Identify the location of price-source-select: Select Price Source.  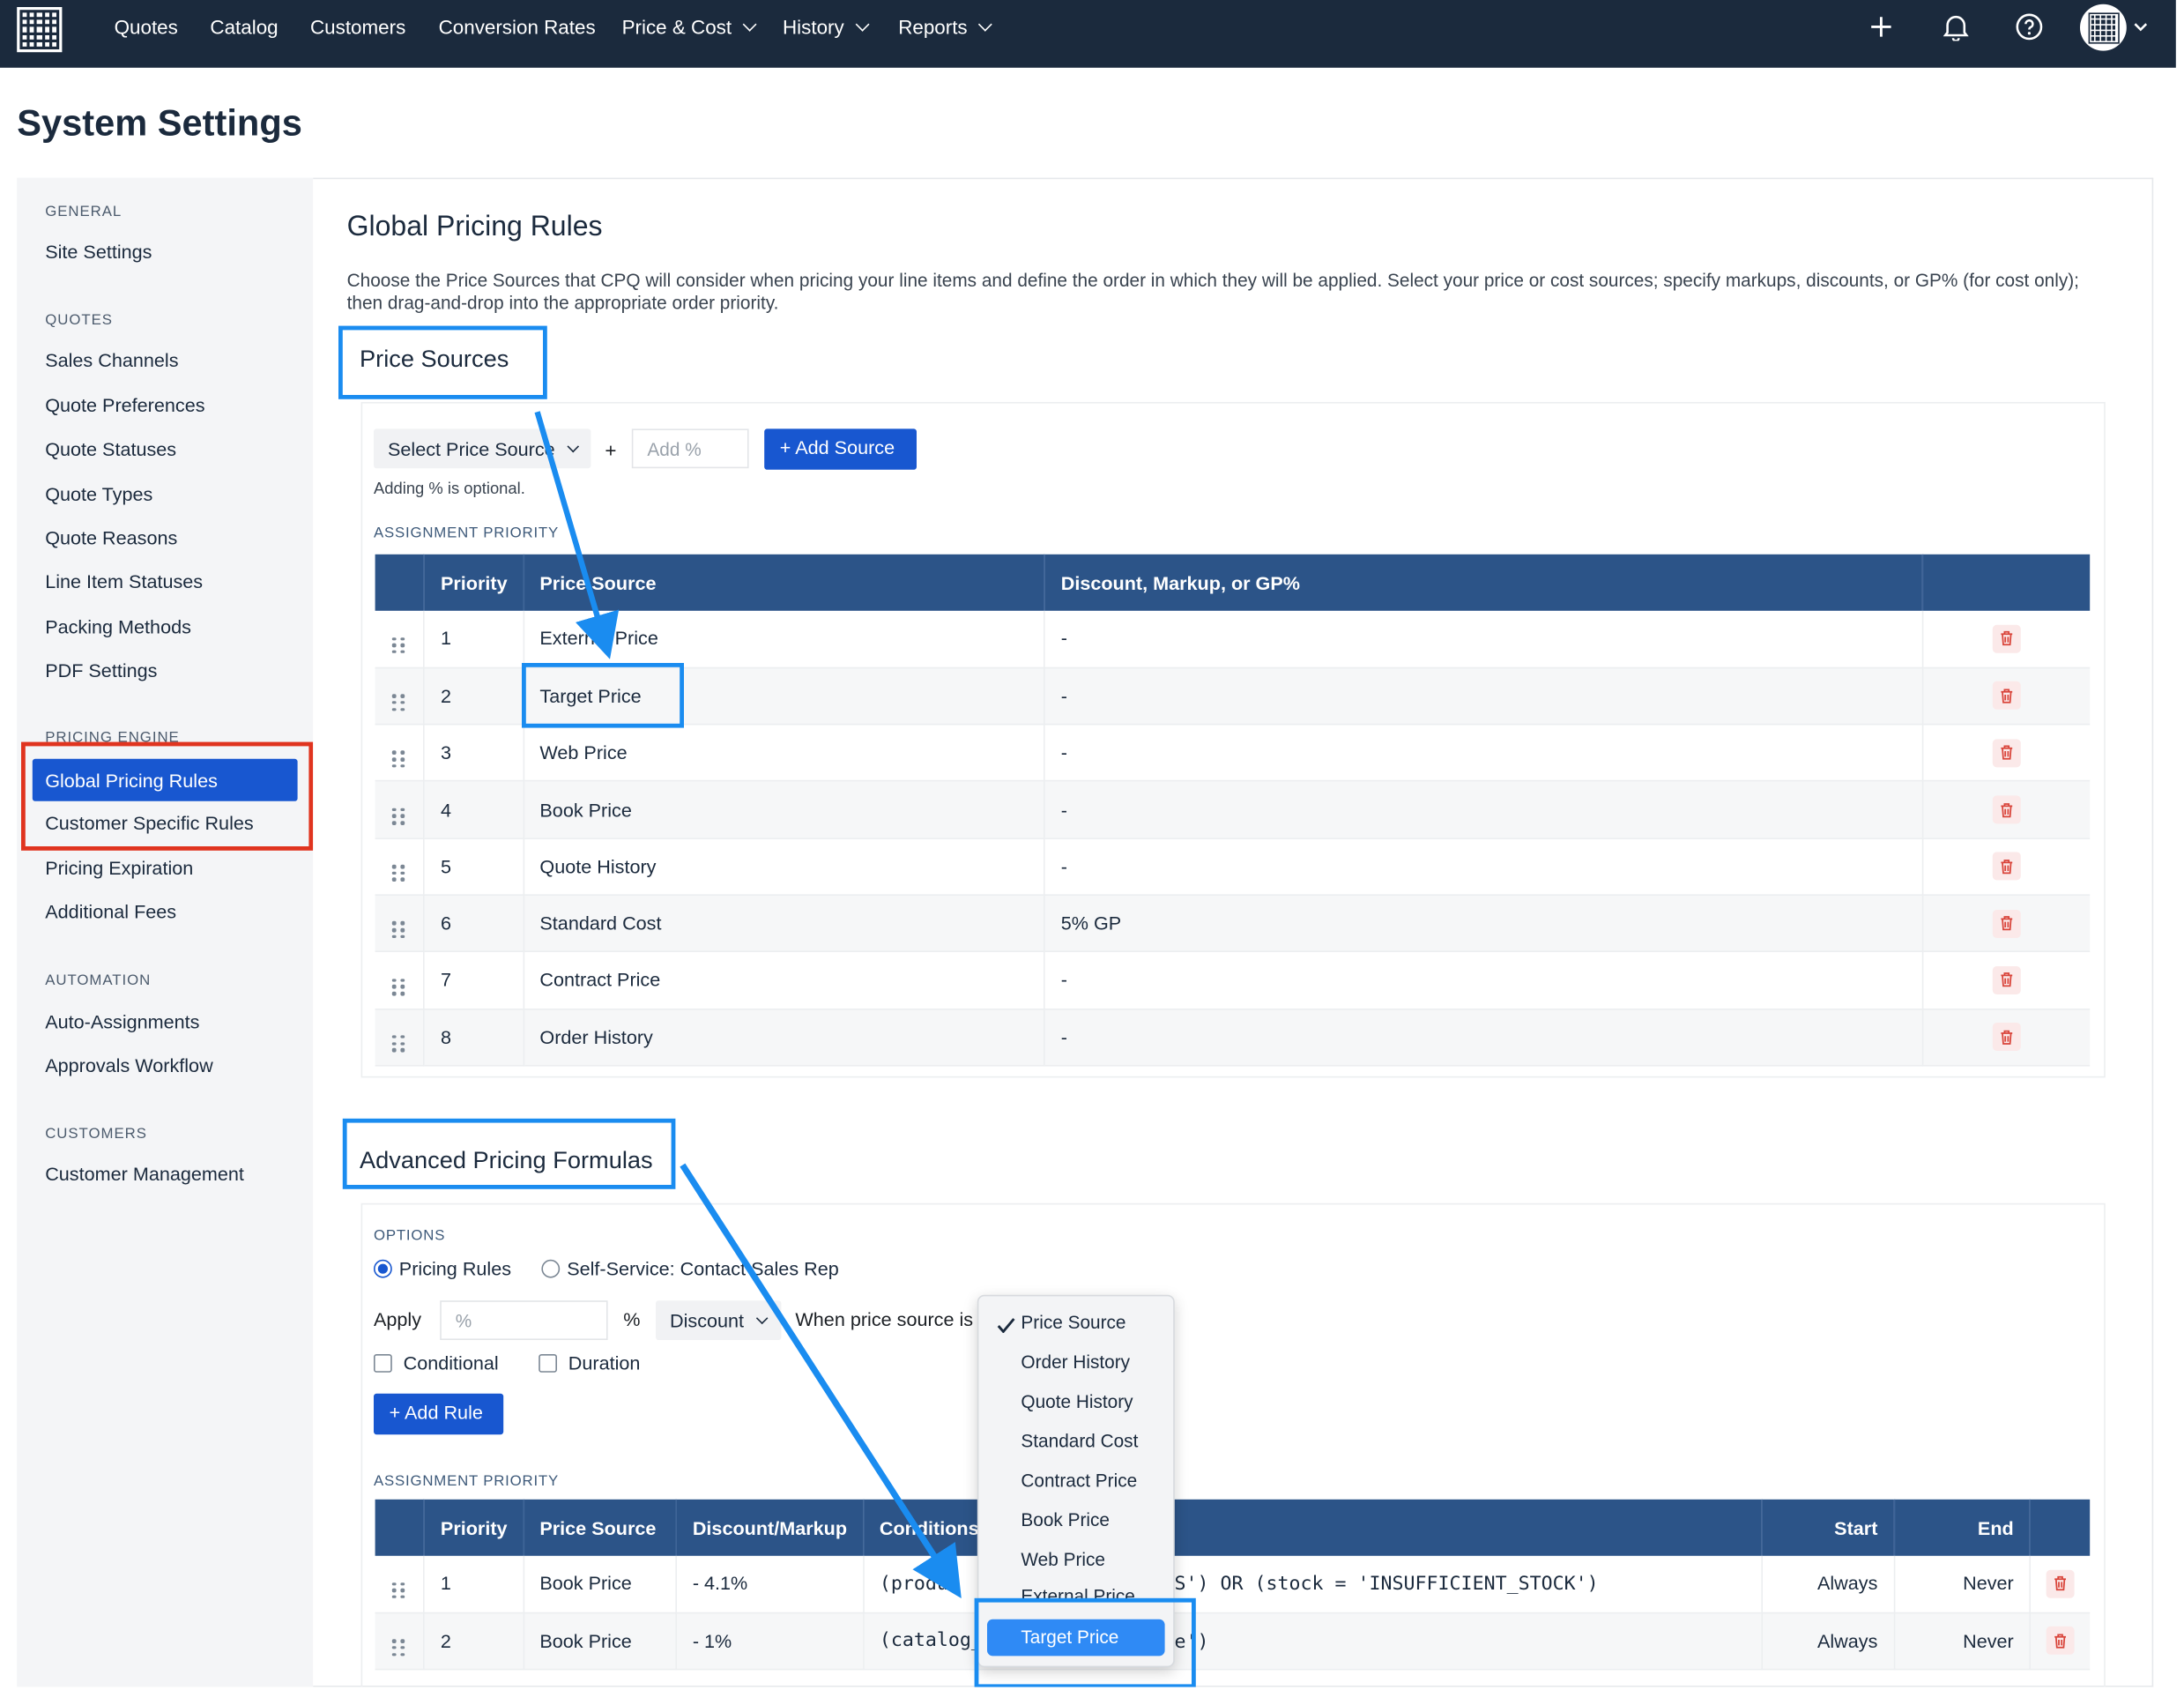
(482, 448).